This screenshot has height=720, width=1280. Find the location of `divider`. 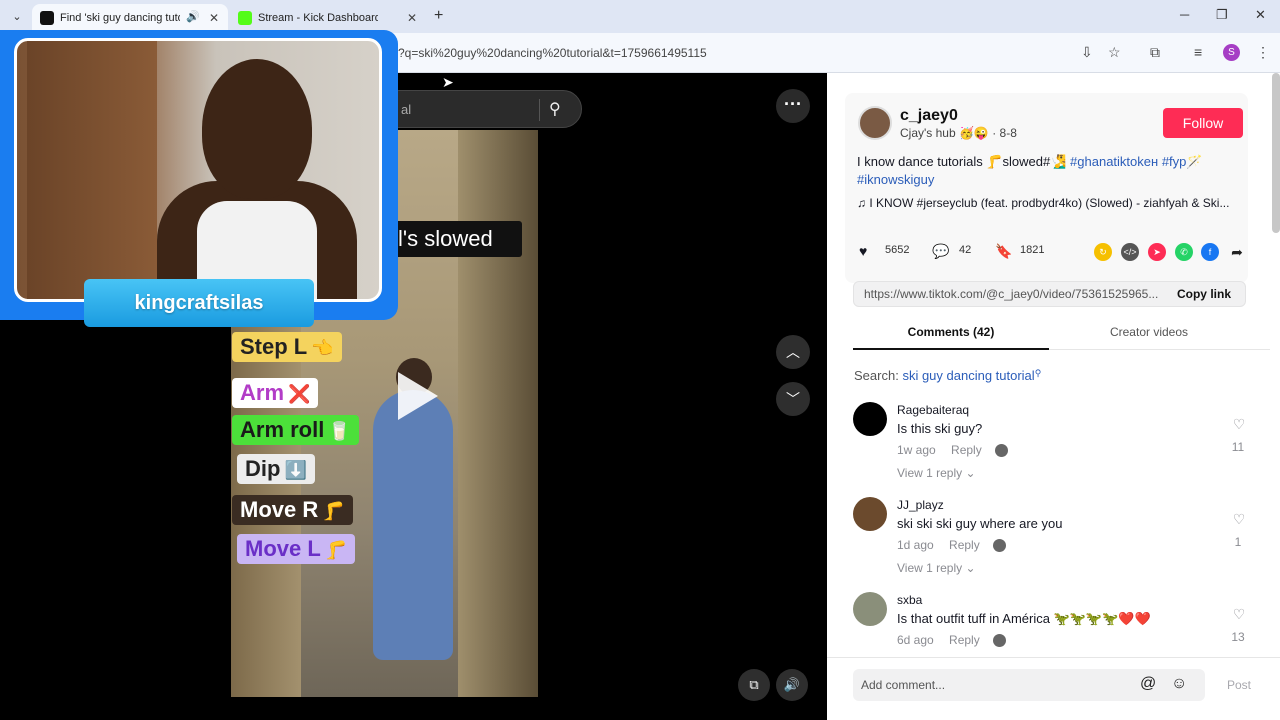

divider is located at coordinates (539, 110).